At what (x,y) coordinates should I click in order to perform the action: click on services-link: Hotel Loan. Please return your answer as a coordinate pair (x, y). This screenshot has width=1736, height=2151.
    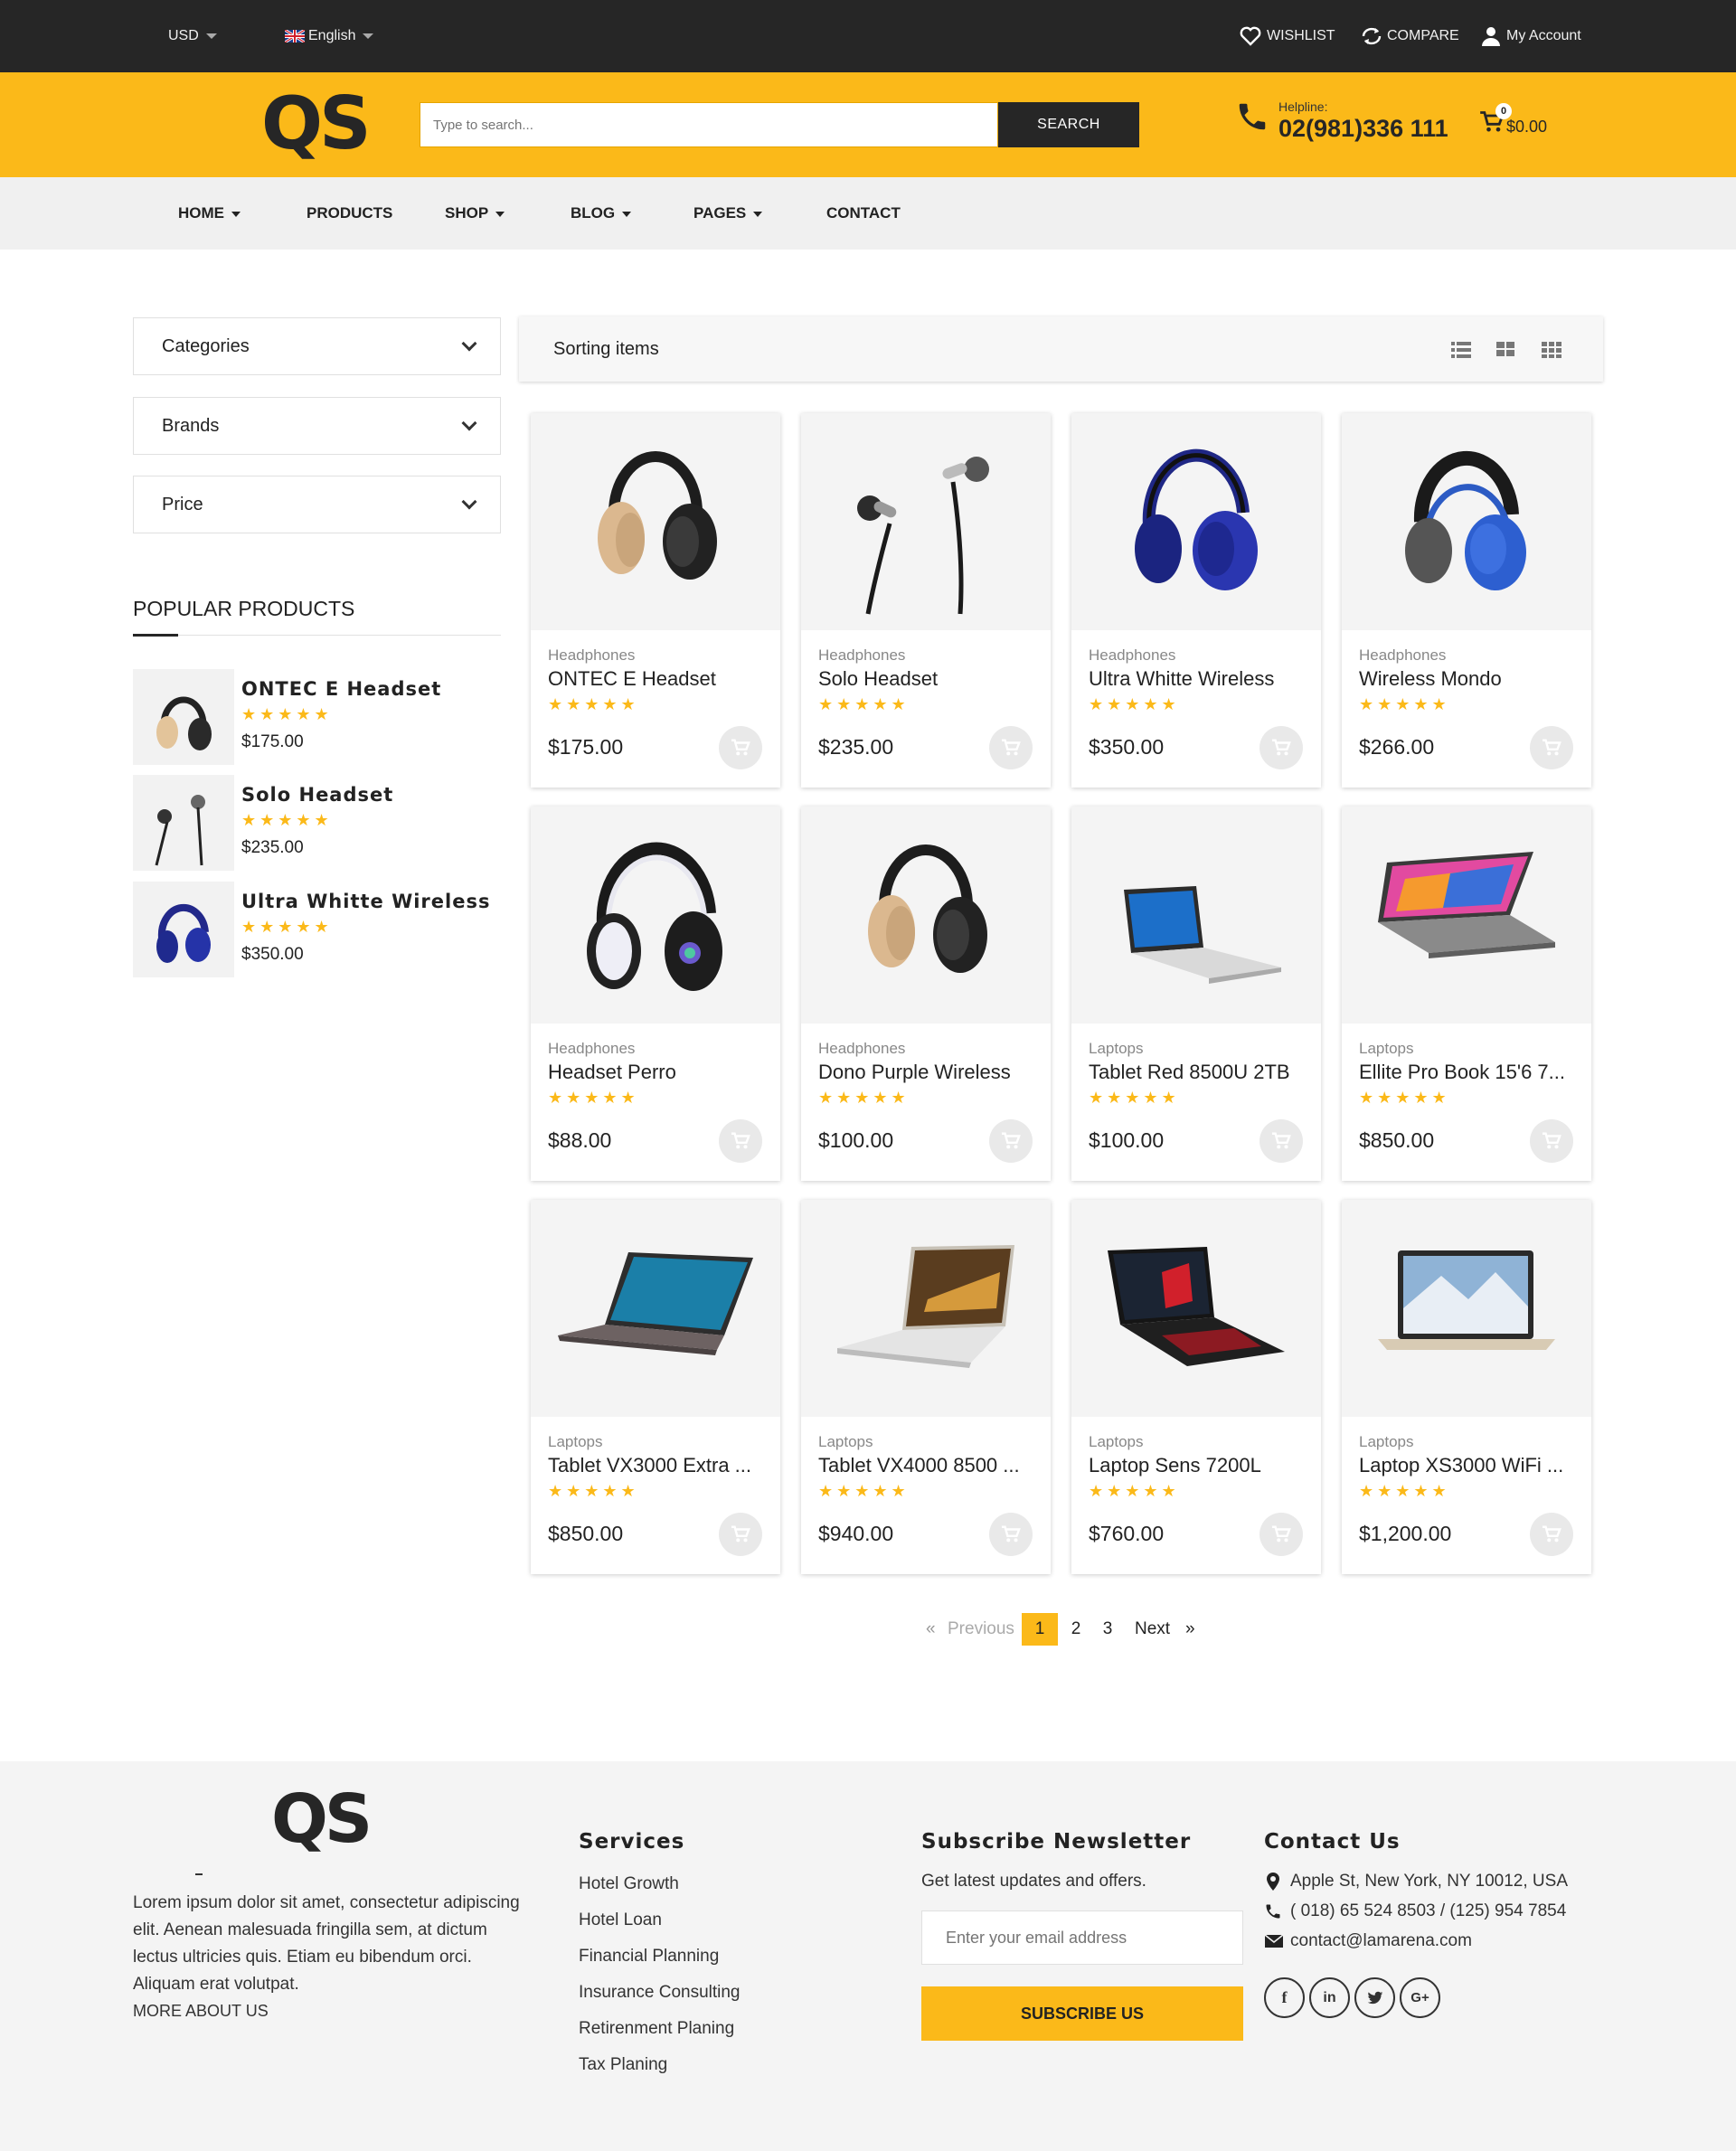
    Looking at the image, I should click on (620, 1920).